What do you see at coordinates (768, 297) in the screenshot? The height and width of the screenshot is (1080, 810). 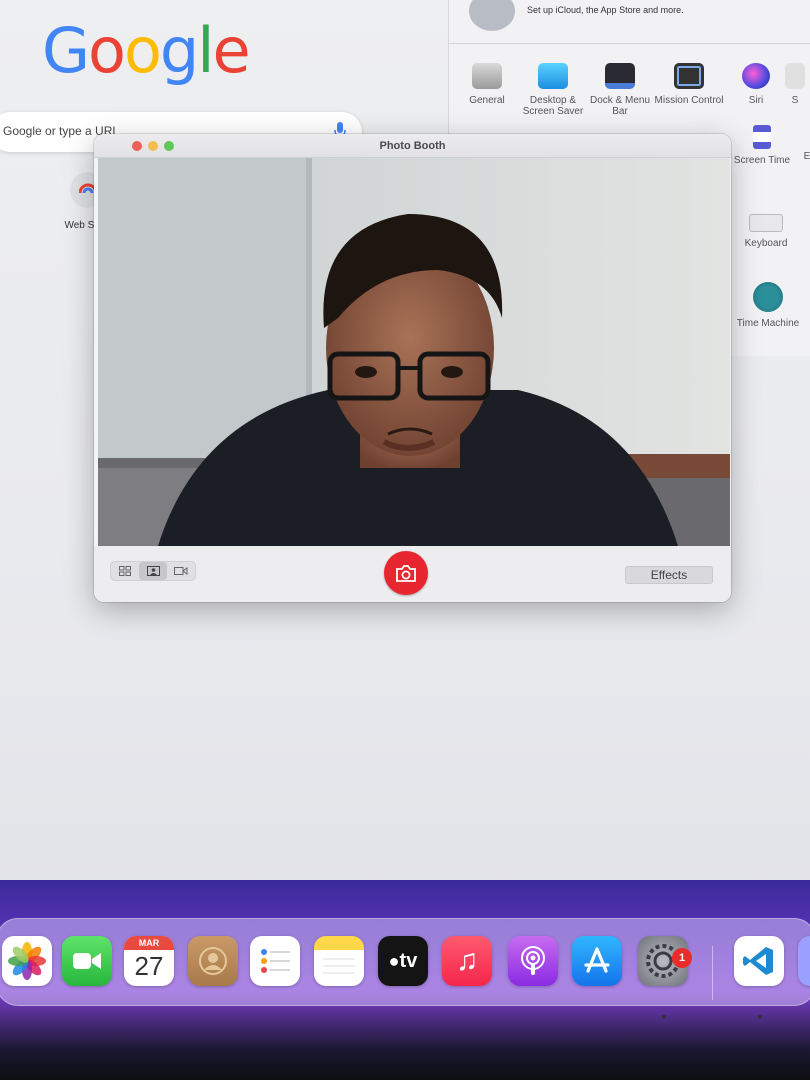 I see `time-machine-icon` at bounding box center [768, 297].